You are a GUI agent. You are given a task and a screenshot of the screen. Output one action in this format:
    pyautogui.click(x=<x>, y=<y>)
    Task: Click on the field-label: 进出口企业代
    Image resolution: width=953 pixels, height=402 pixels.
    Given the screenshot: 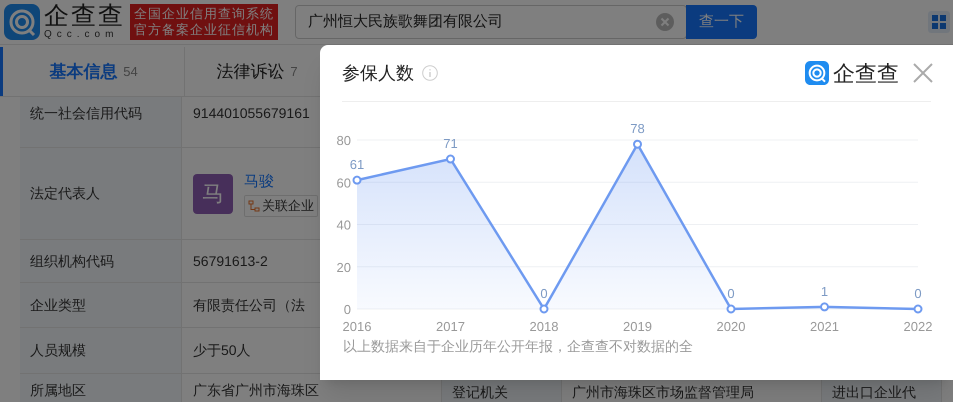 What is the action you would take?
    pyautogui.click(x=874, y=392)
    